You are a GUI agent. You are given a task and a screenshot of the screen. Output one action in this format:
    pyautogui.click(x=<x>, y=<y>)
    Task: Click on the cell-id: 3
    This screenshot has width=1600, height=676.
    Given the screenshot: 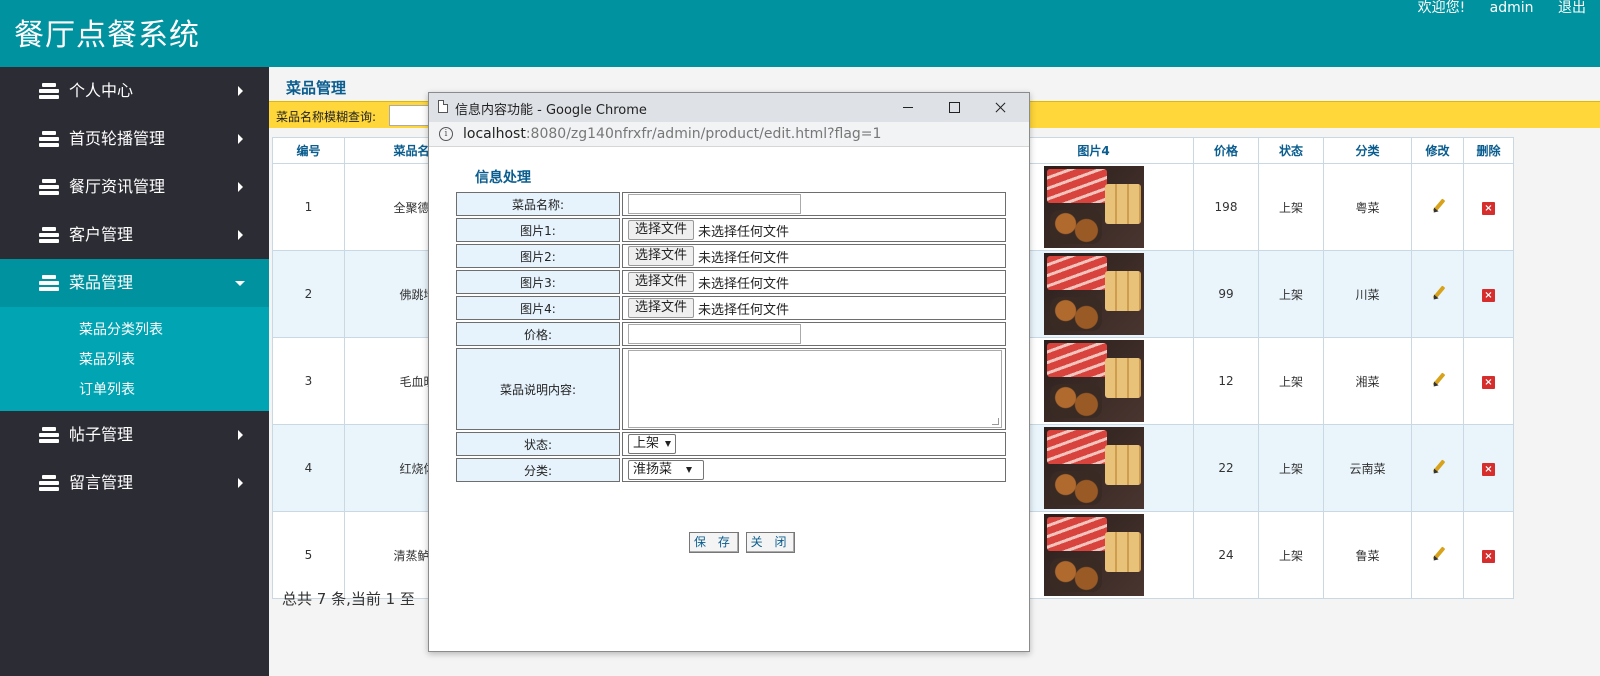 What is the action you would take?
    pyautogui.click(x=308, y=381)
    